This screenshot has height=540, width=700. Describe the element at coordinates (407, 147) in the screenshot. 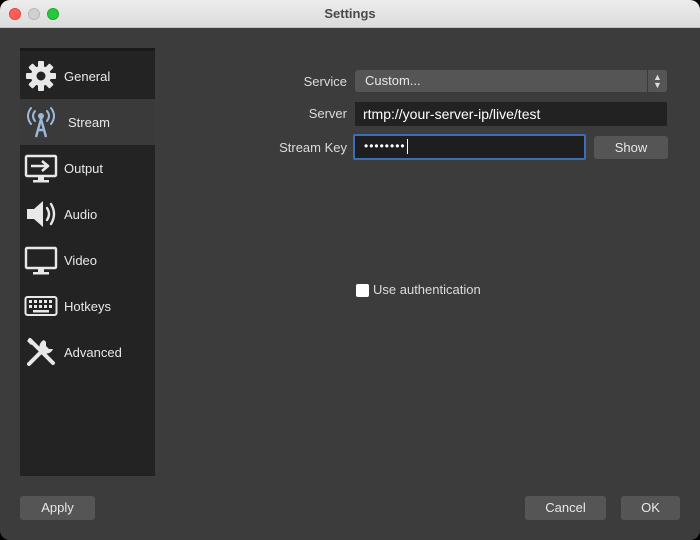

I see `text-caret` at that location.